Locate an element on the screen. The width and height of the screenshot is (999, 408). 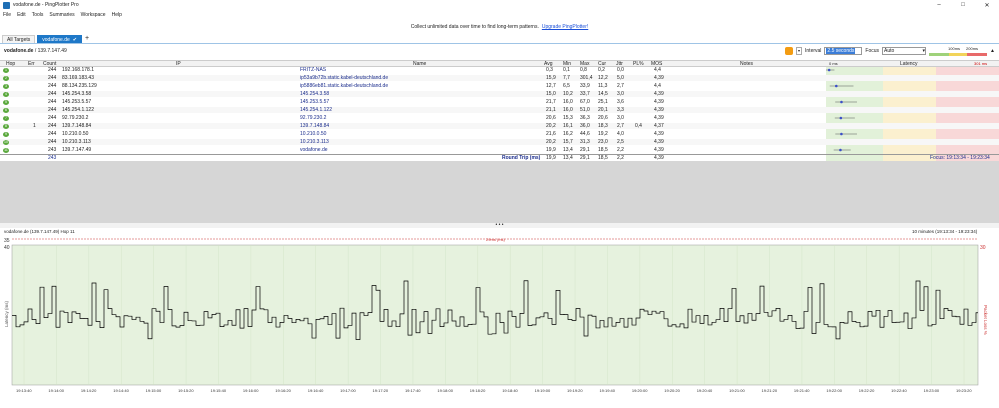
cell-avg: 12,7 is located at coordinates (551, 86).